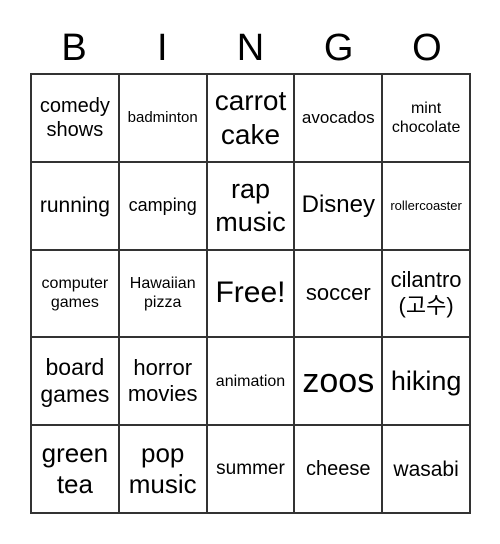 The image size is (500, 544). I want to click on free-space-cell: Free!, so click(250, 293).